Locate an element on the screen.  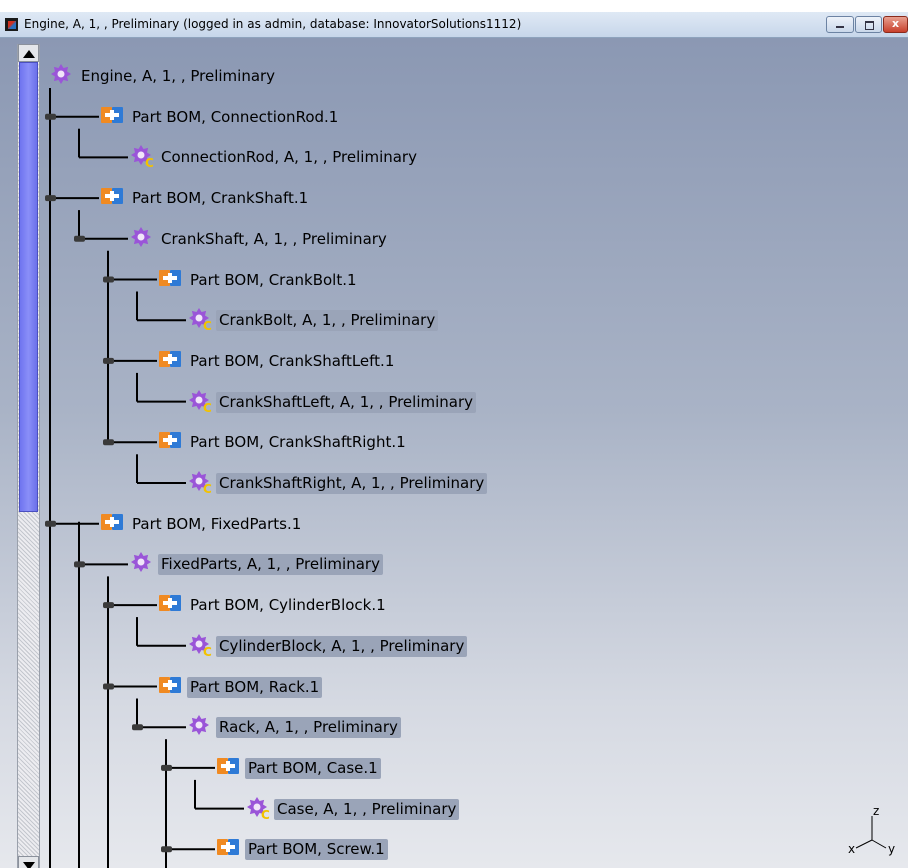
tree-node-label: Part BOM, CrankBolt.1 is located at coordinates (273, 280).